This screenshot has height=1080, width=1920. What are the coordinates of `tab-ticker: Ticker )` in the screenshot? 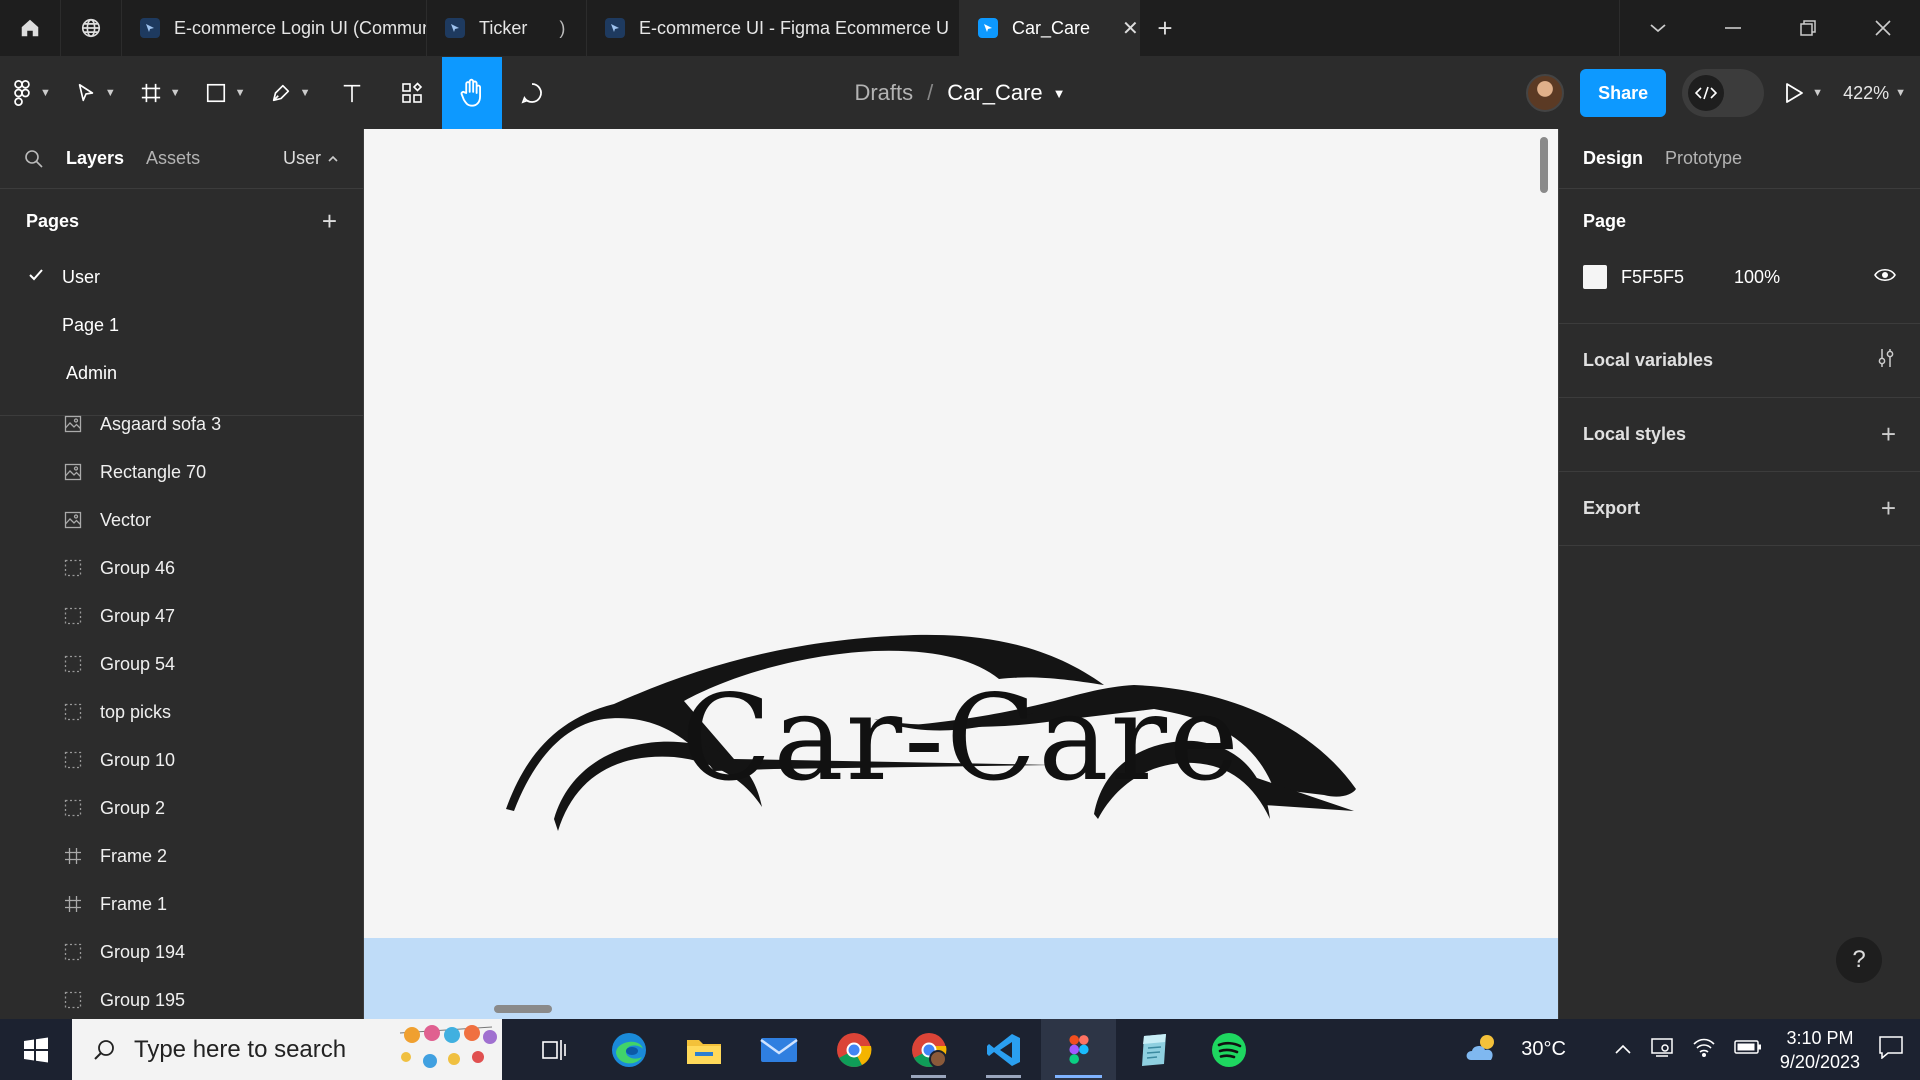 It's located at (507, 28).